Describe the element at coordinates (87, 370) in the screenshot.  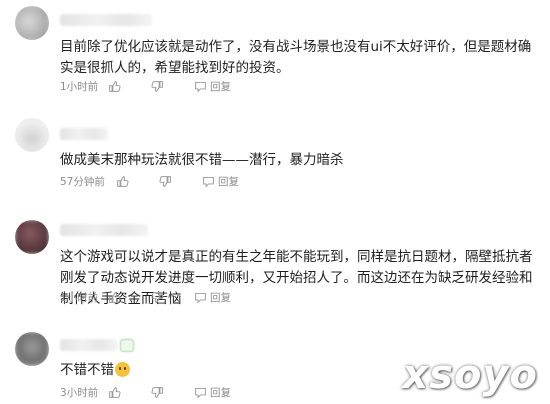
I see `comment-text: 不错不错` at that location.